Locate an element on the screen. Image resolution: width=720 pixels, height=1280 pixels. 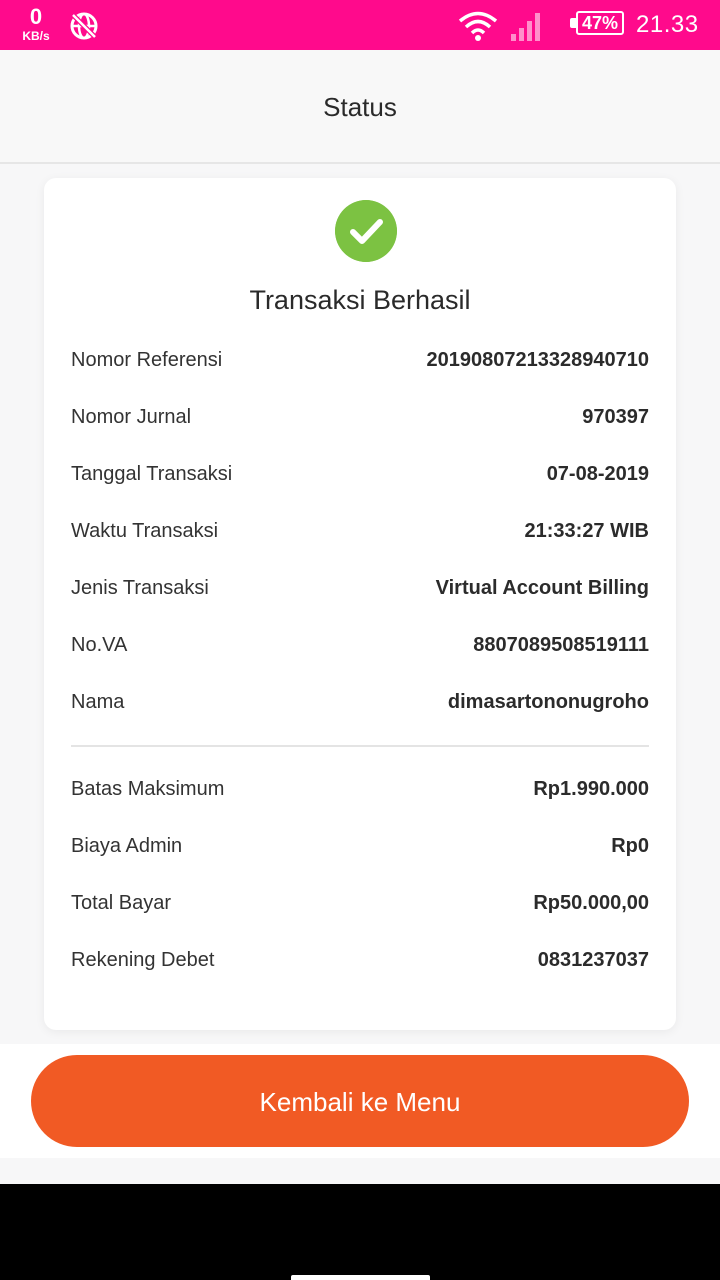
battery-icon: 47% is located at coordinates (599, 25).